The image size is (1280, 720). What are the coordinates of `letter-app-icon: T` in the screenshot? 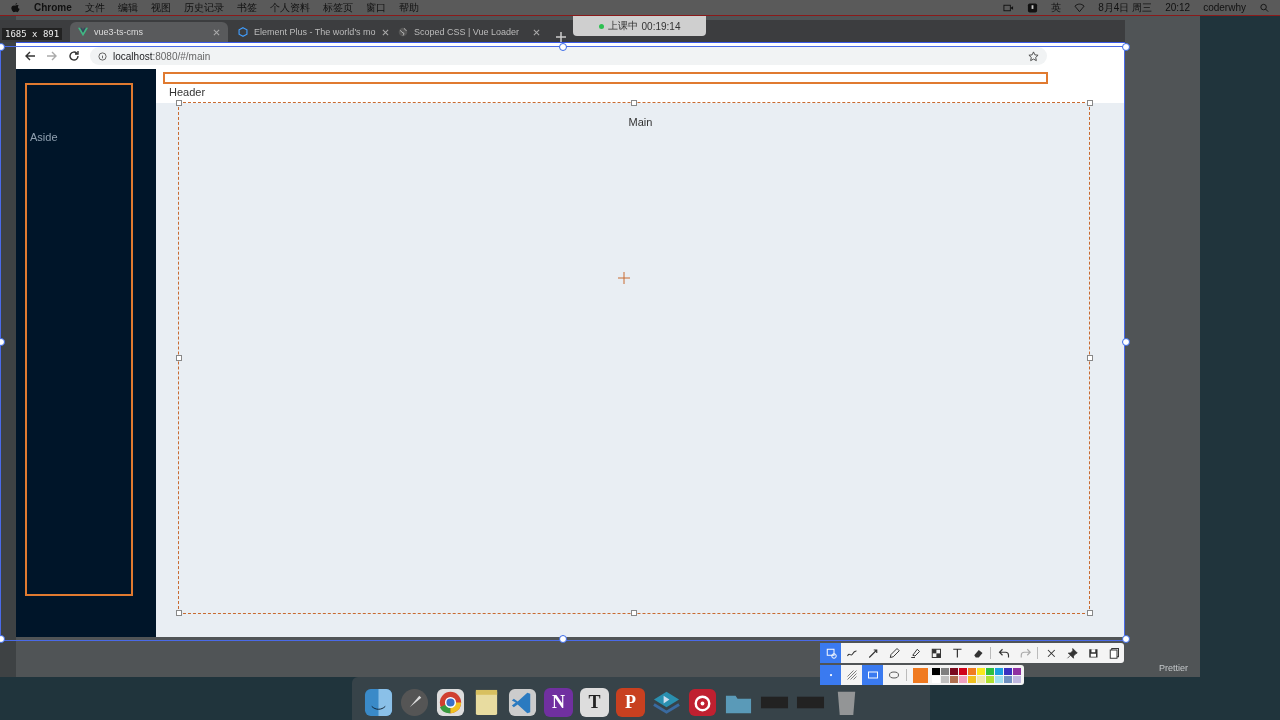 It's located at (594, 702).